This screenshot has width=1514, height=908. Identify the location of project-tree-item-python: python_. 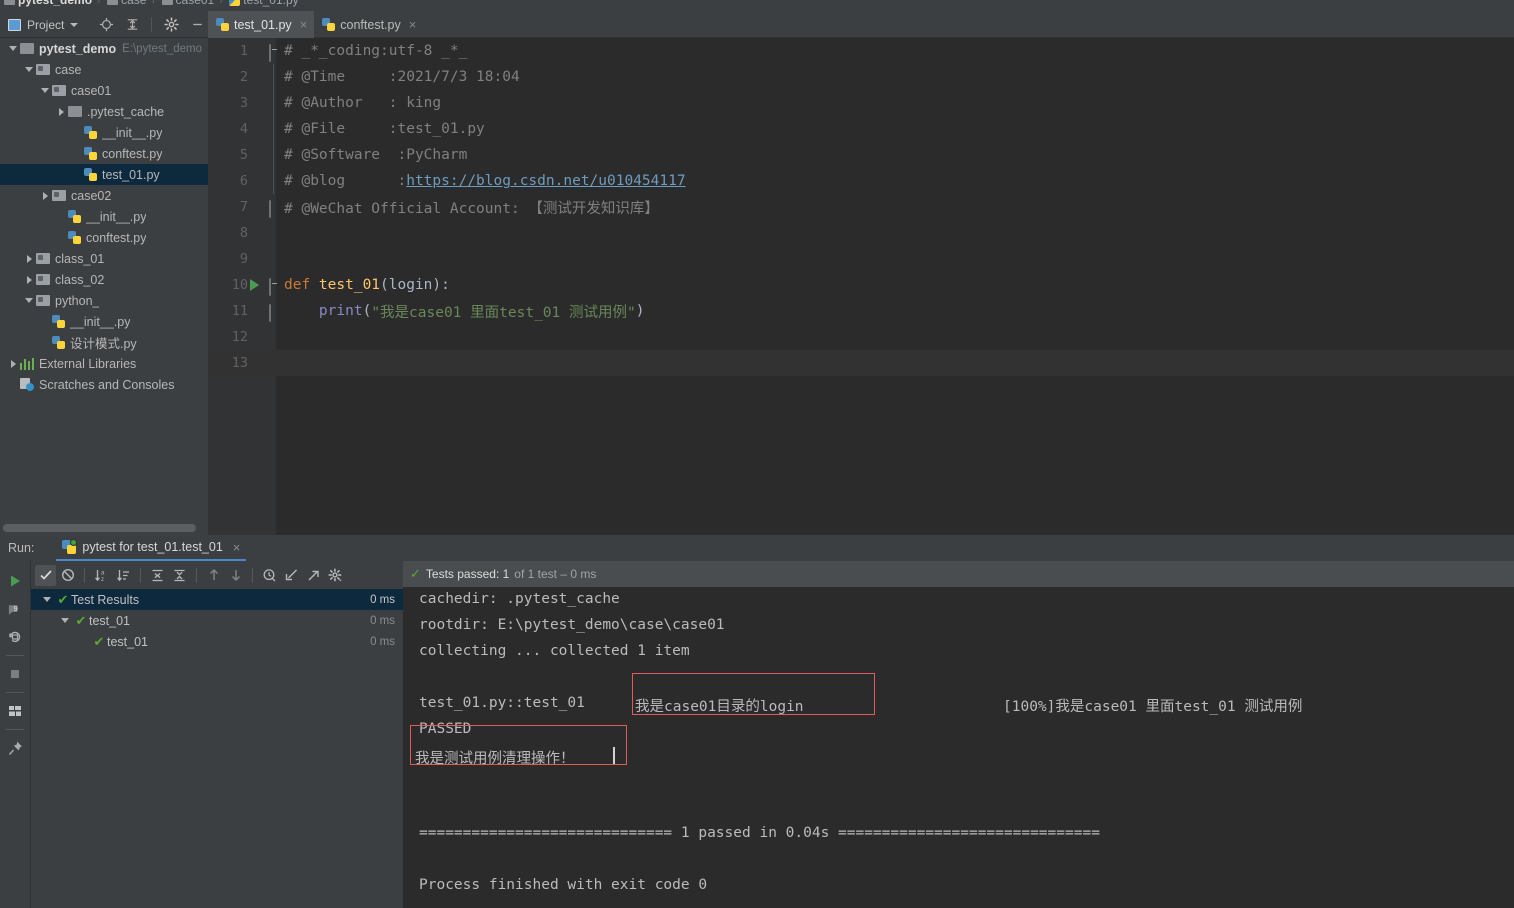
(104, 300).